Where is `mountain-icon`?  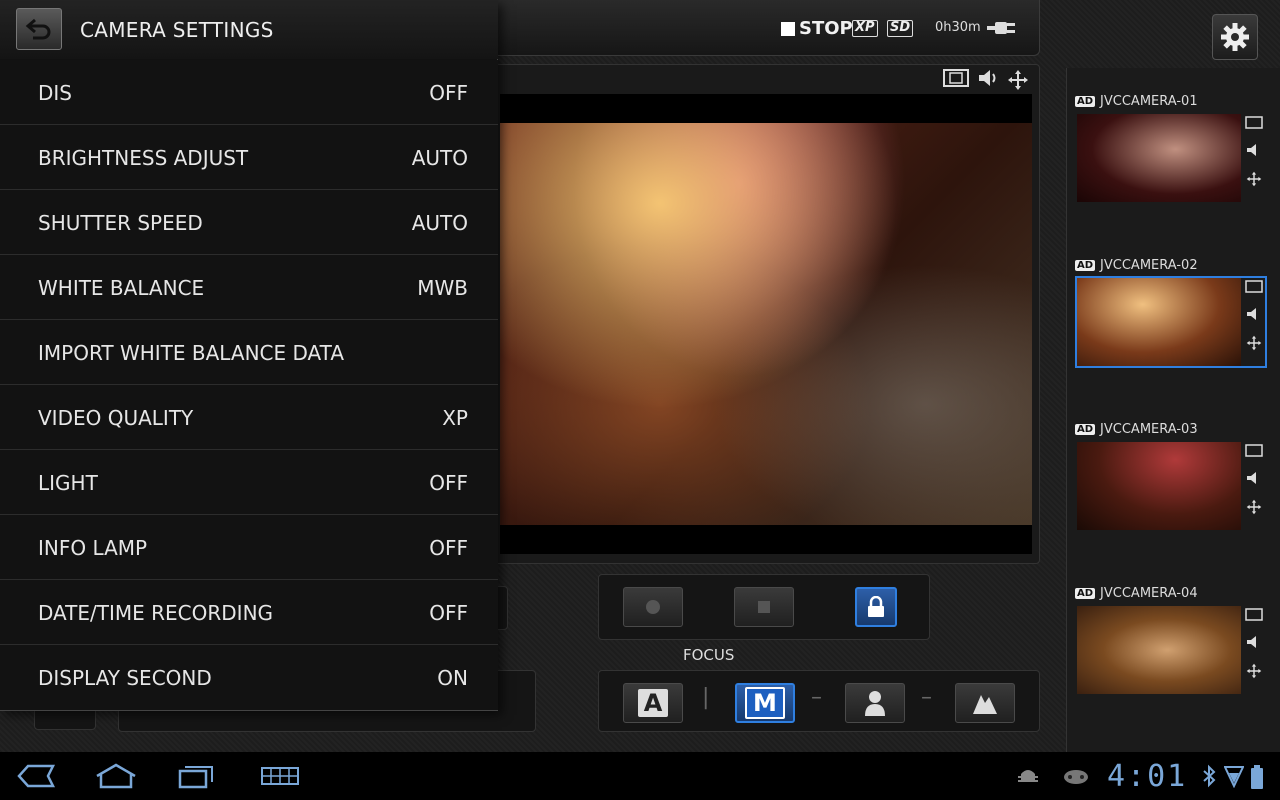
mountain-icon is located at coordinates (985, 704).